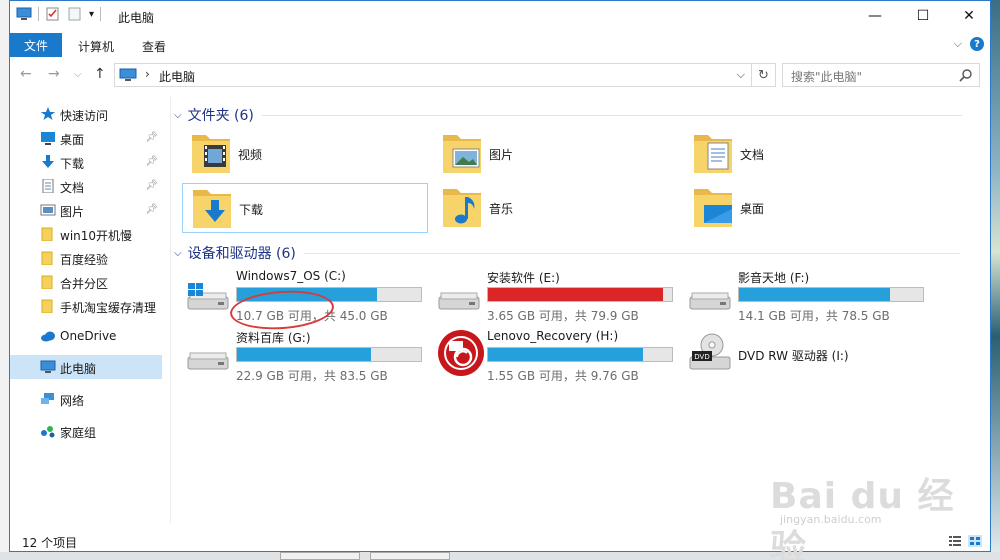 The width and height of the screenshot is (1000, 560). I want to click on sidebar-item-label: 此电脑, so click(78, 369).